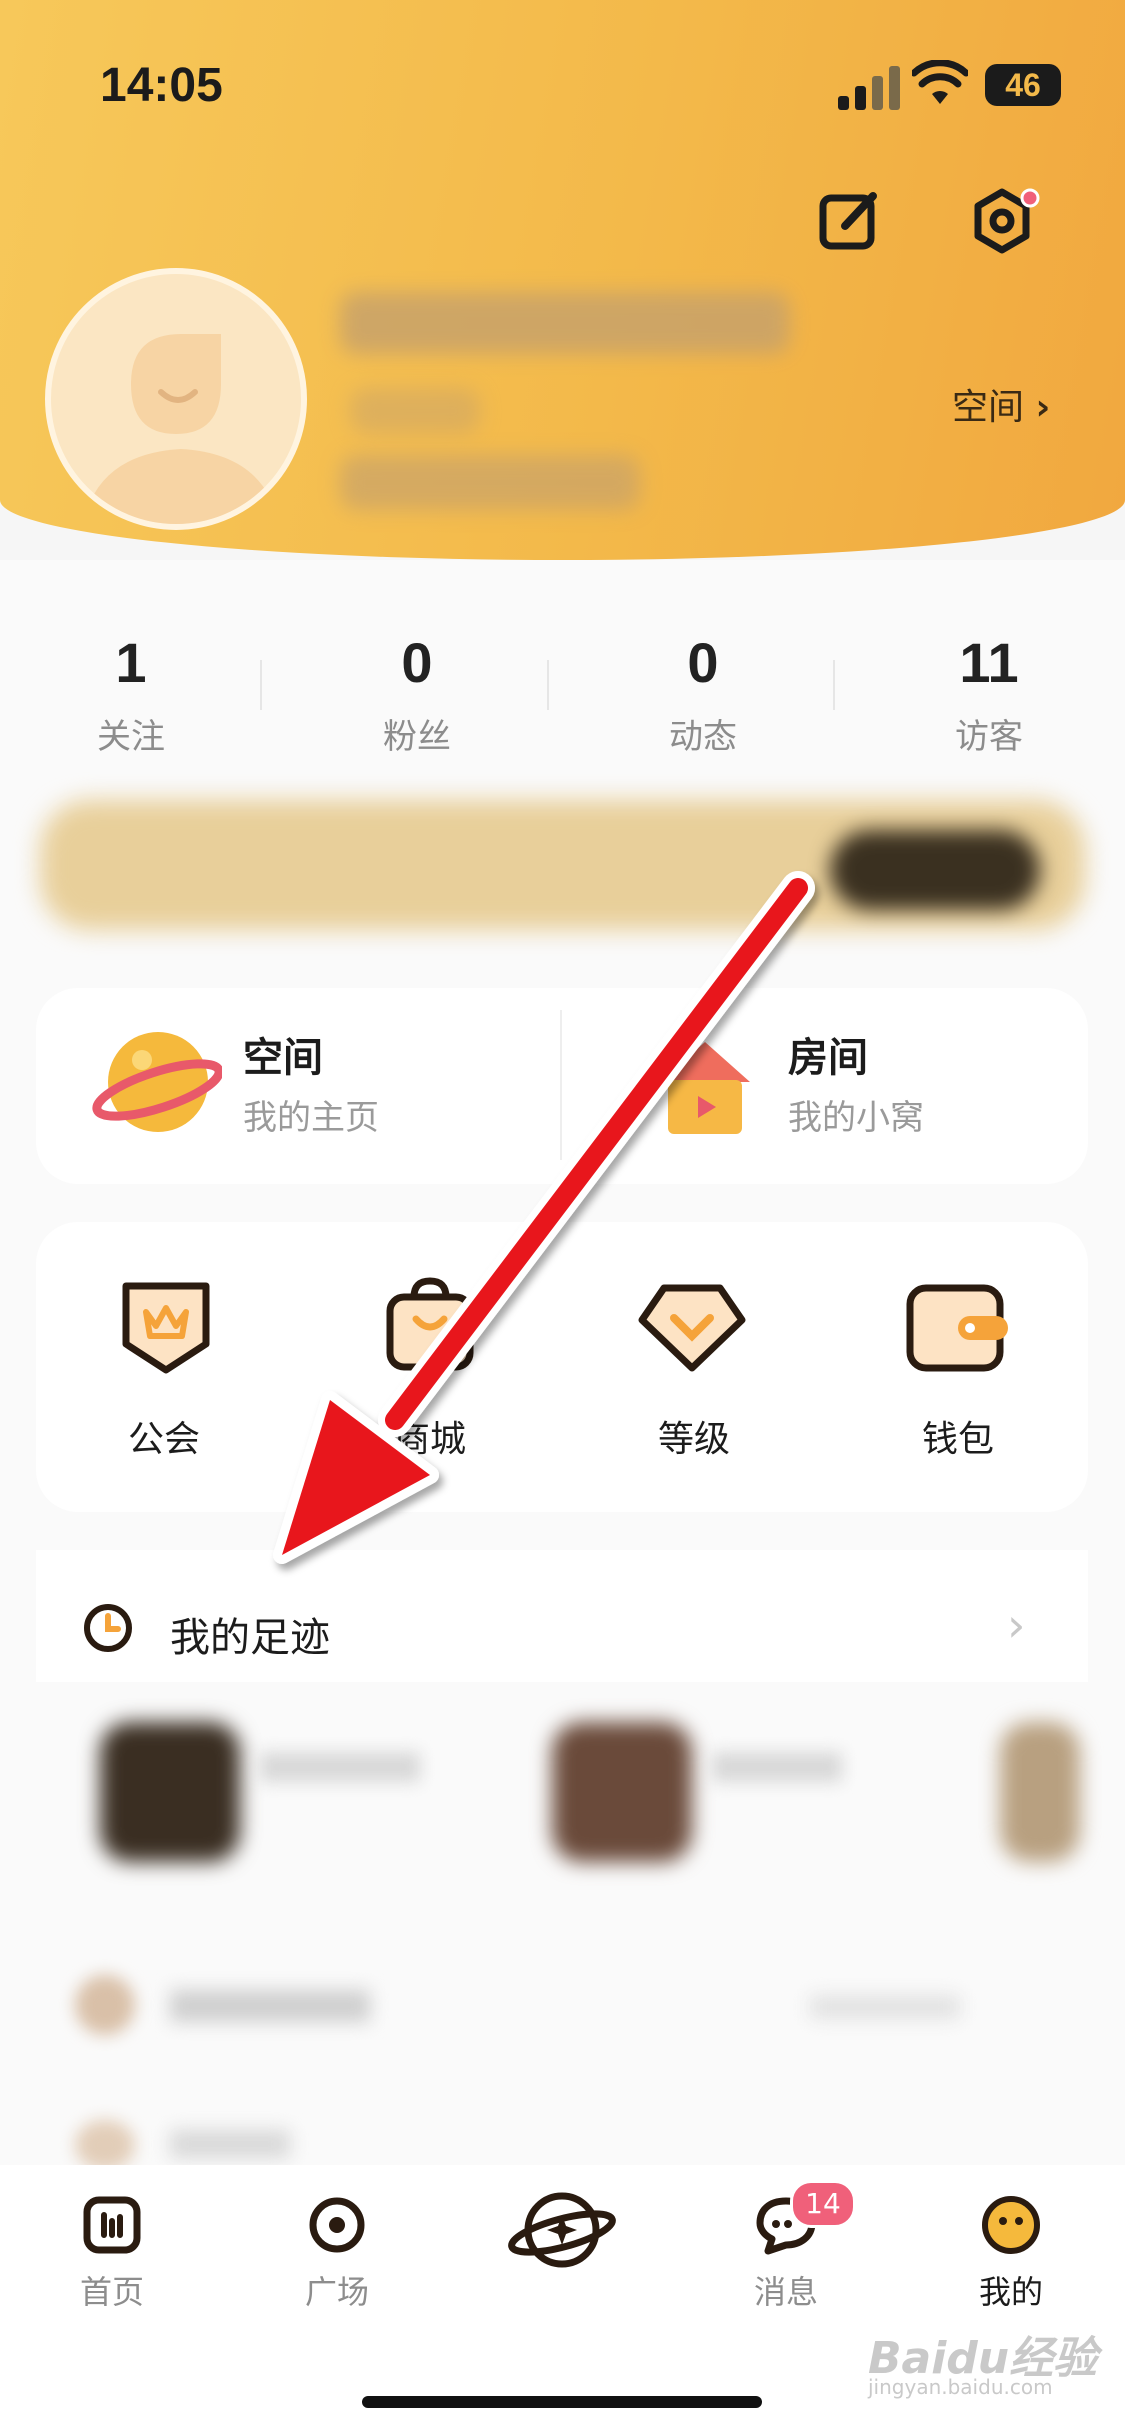 The height and width of the screenshot is (2436, 1125). What do you see at coordinates (960, 2387) in the screenshot?
I see `watermark-url: jingyan.baidu.com` at bounding box center [960, 2387].